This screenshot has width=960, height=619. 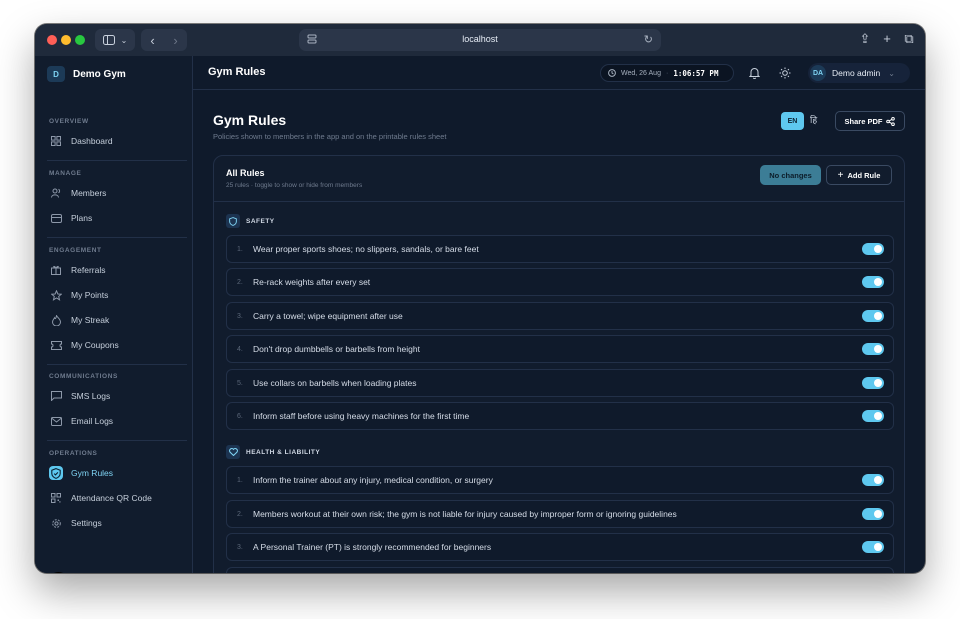 I want to click on flame-icon, so click(x=56, y=320).